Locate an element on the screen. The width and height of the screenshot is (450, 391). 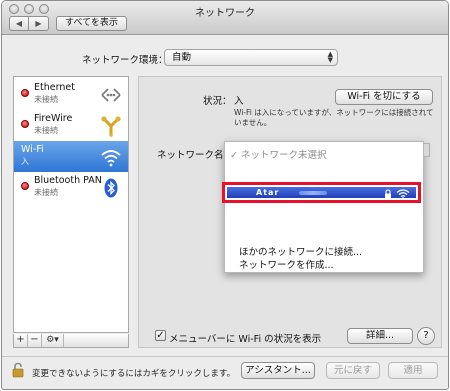
network-item-highlighted: Atar is located at coordinates (321, 192).